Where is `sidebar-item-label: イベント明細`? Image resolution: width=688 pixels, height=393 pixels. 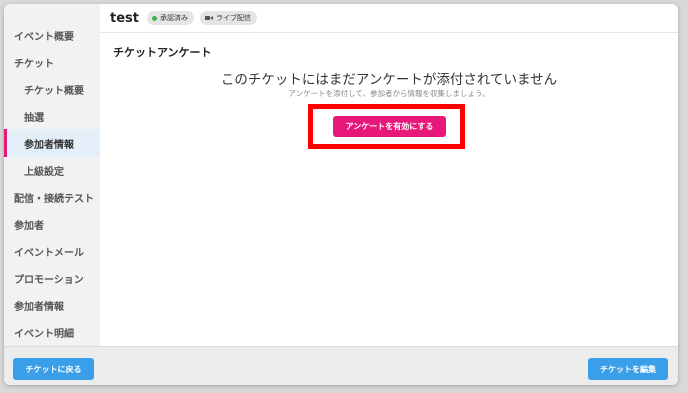
sidebar-item-label: イベント明細 is located at coordinates (44, 334).